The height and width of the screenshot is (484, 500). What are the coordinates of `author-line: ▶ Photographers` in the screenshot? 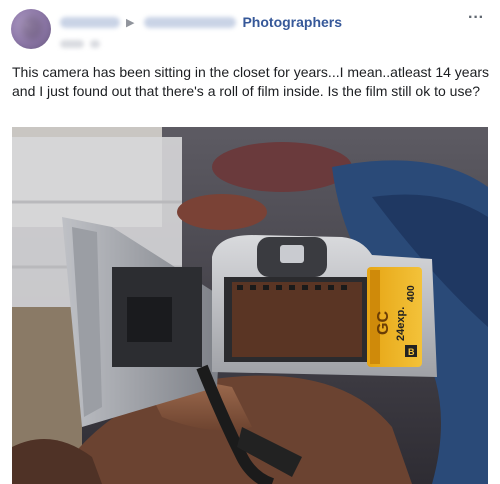 It's located at (260, 22).